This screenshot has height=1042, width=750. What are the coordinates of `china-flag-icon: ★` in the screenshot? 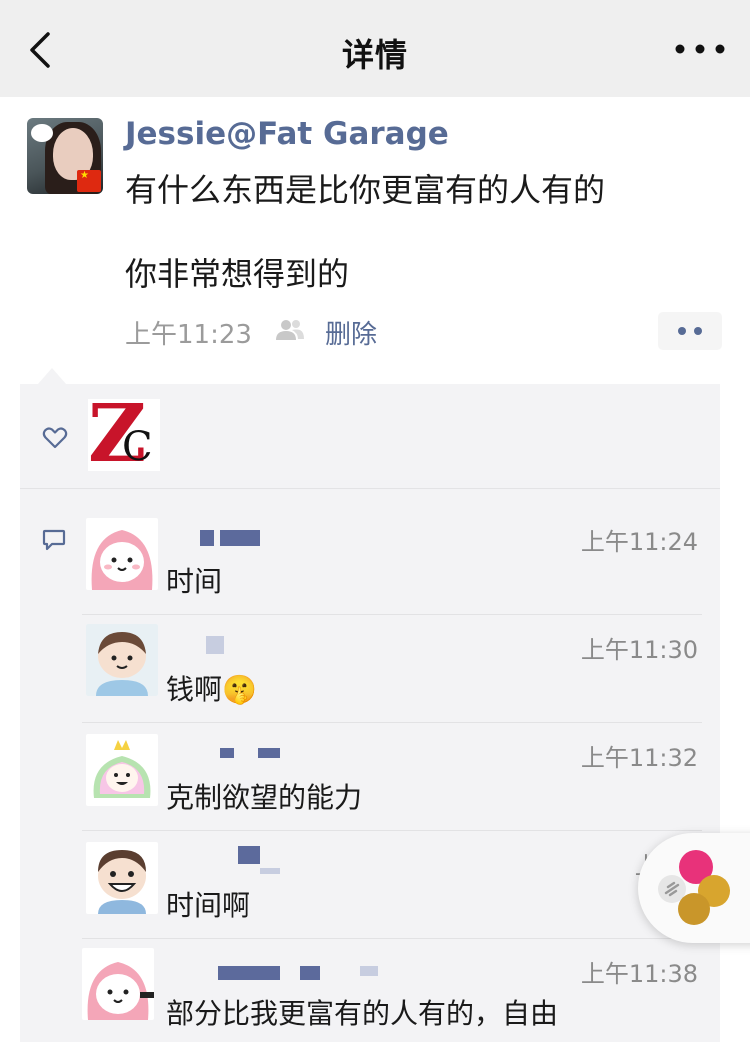 It's located at (89, 181).